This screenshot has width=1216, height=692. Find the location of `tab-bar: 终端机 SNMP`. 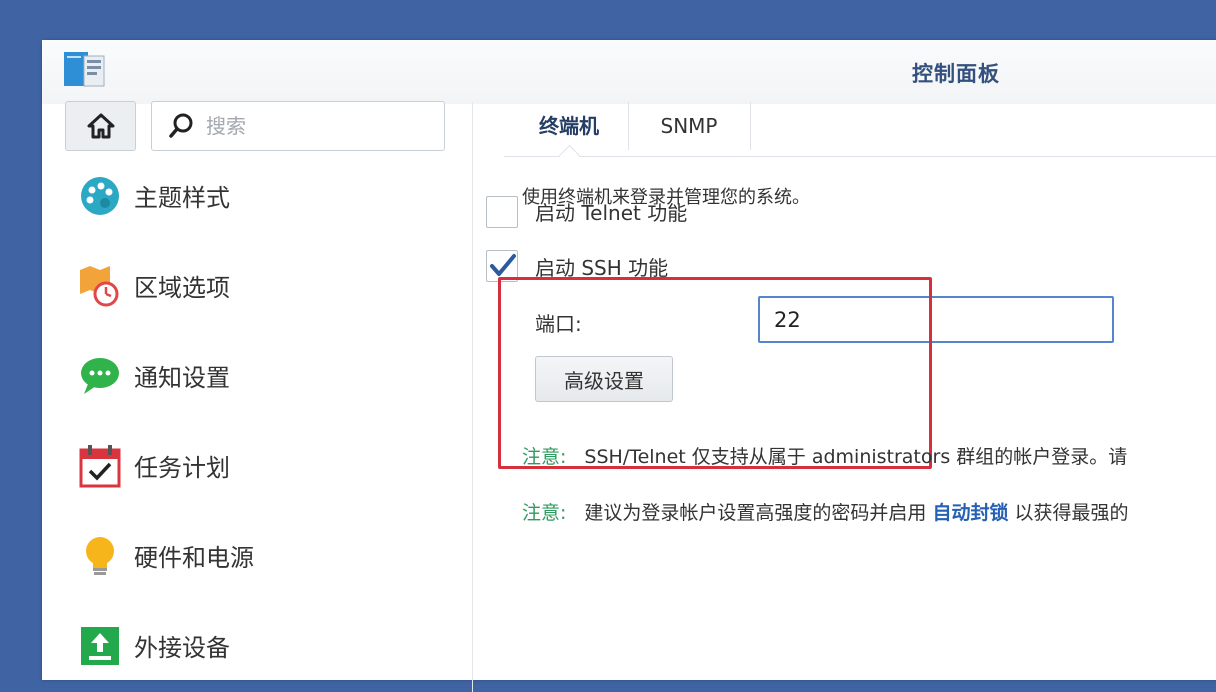

tab-bar: 终端机 SNMP is located at coordinates (860, 134).